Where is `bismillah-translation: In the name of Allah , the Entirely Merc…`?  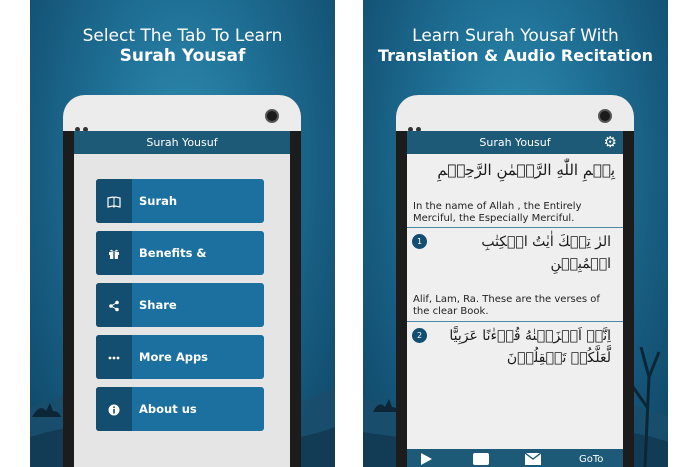 bismillah-translation: In the name of Allah , the Entirely Merc… is located at coordinates (497, 212).